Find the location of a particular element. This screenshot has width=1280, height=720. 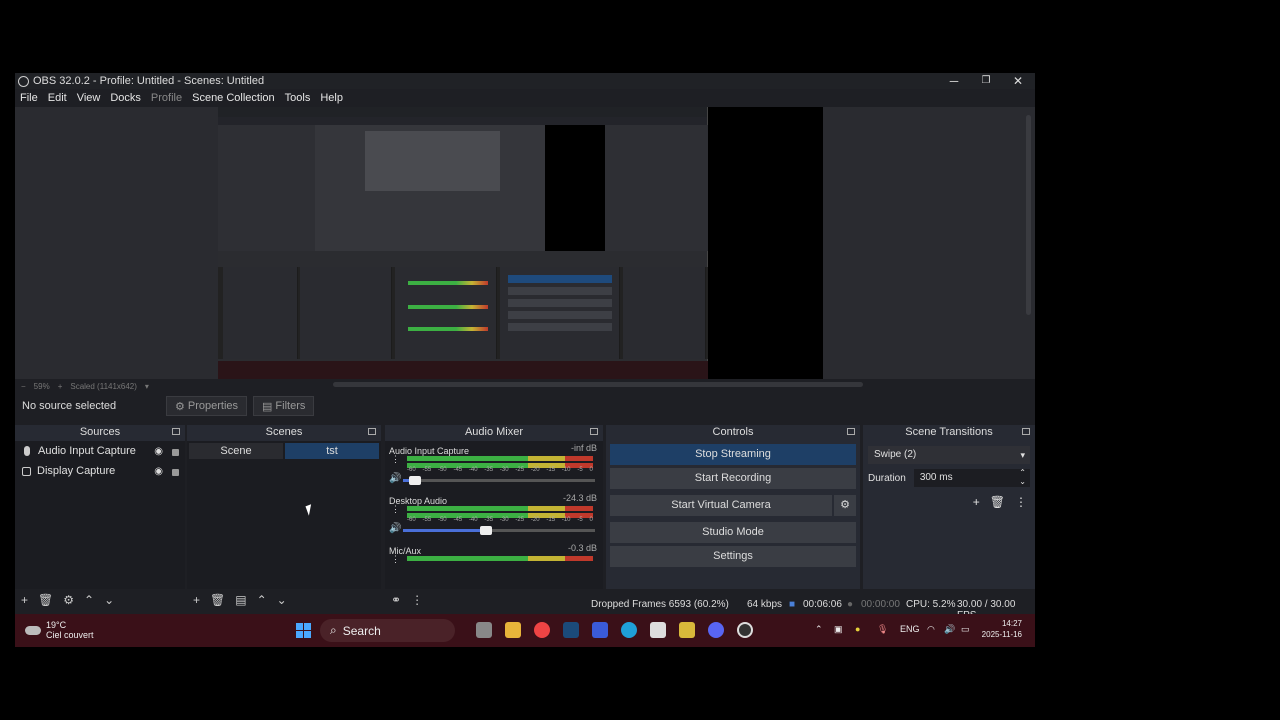

controls-title: Controls is located at coordinates (733, 432).